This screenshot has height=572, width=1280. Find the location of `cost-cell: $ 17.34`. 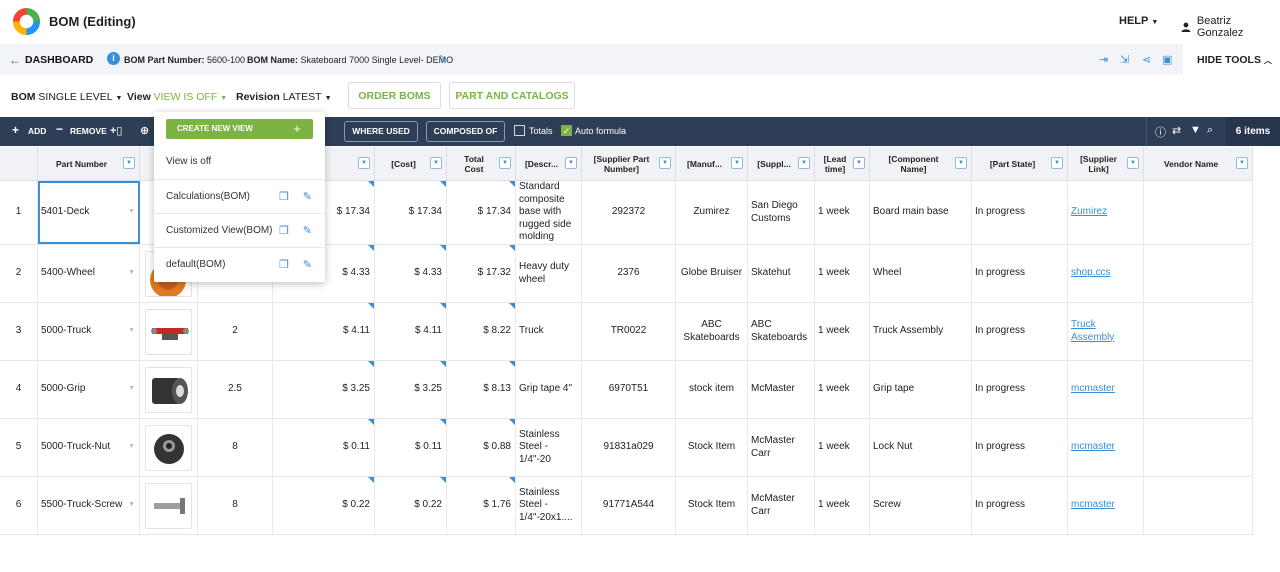

cost-cell: $ 17.34 is located at coordinates (411, 212).